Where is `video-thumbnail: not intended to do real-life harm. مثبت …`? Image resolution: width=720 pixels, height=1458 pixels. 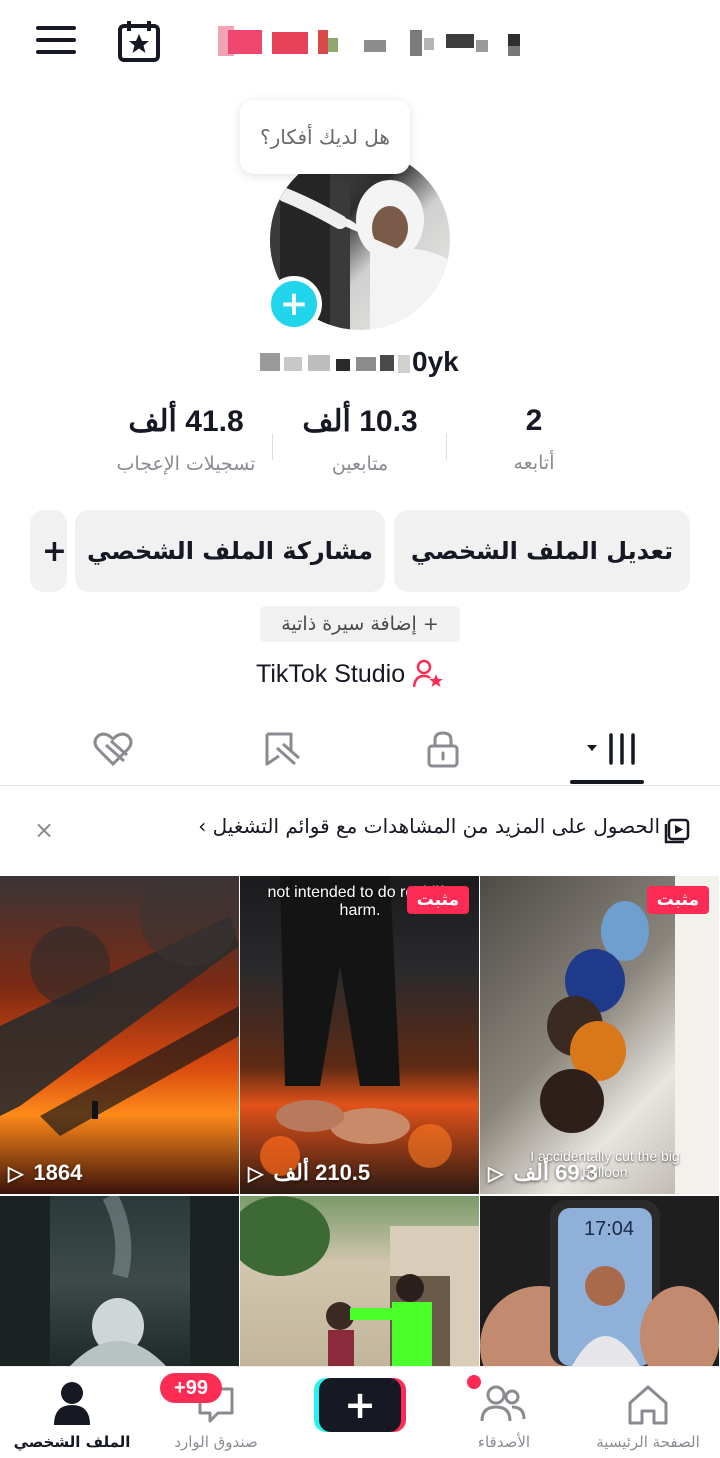
video-thumbnail: not intended to do real-life harm. مثبت … is located at coordinates (359, 1035).